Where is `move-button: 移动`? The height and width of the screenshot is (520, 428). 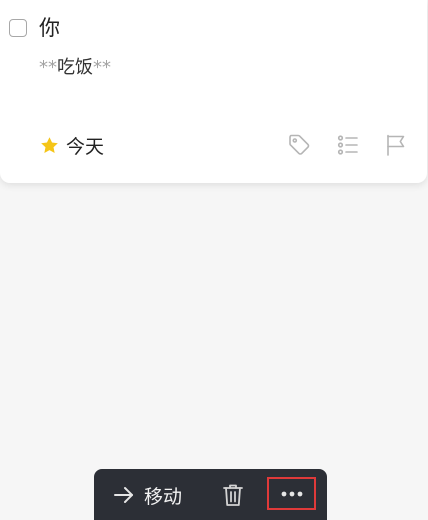 move-button: 移动 is located at coordinates (147, 495).